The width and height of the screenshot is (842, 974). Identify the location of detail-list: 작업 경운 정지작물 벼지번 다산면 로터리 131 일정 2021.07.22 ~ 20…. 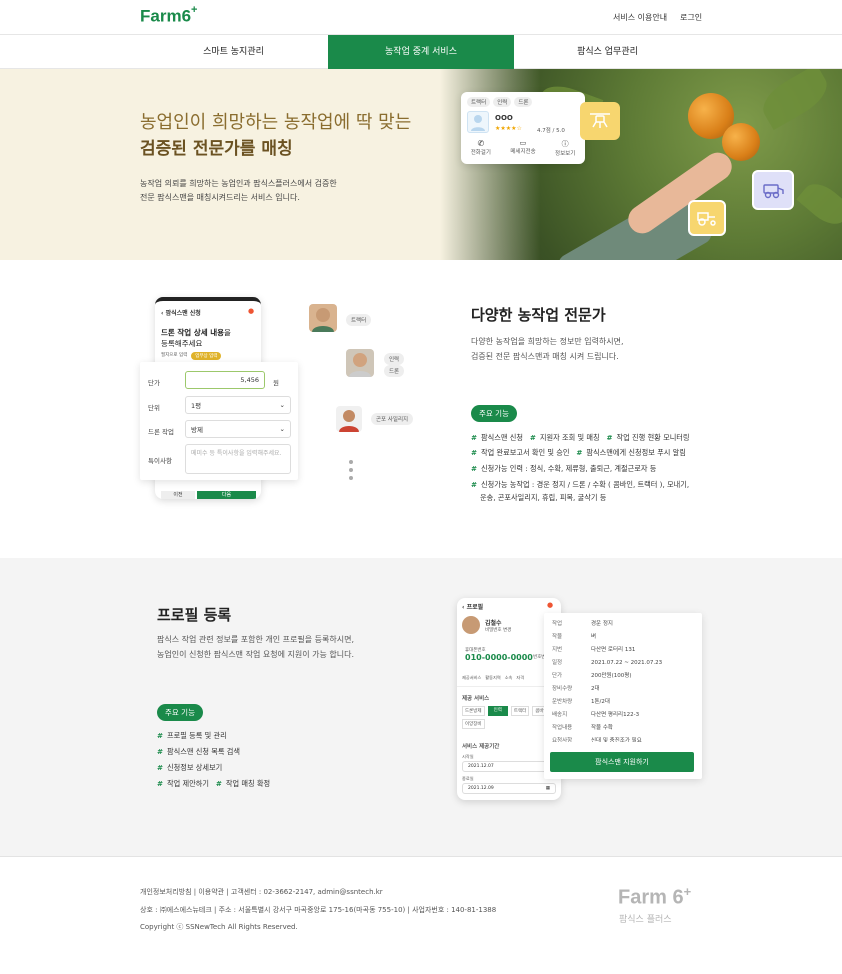
(624, 680).